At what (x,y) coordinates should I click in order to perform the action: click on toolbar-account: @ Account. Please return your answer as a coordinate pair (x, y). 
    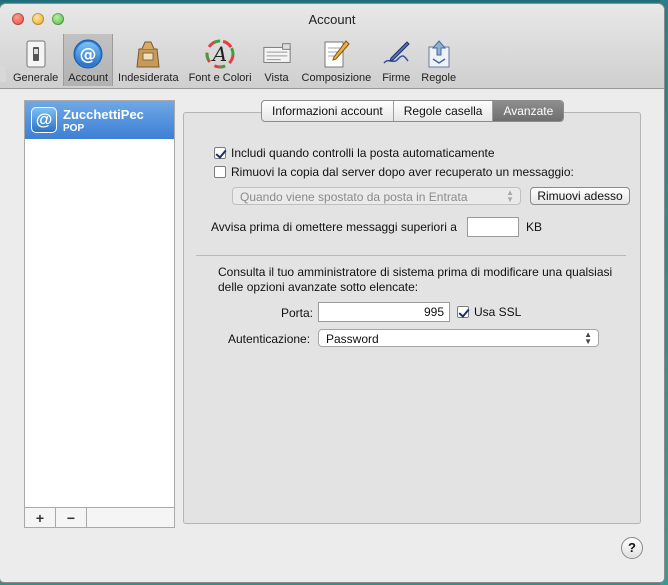
    Looking at the image, I should click on (88, 60).